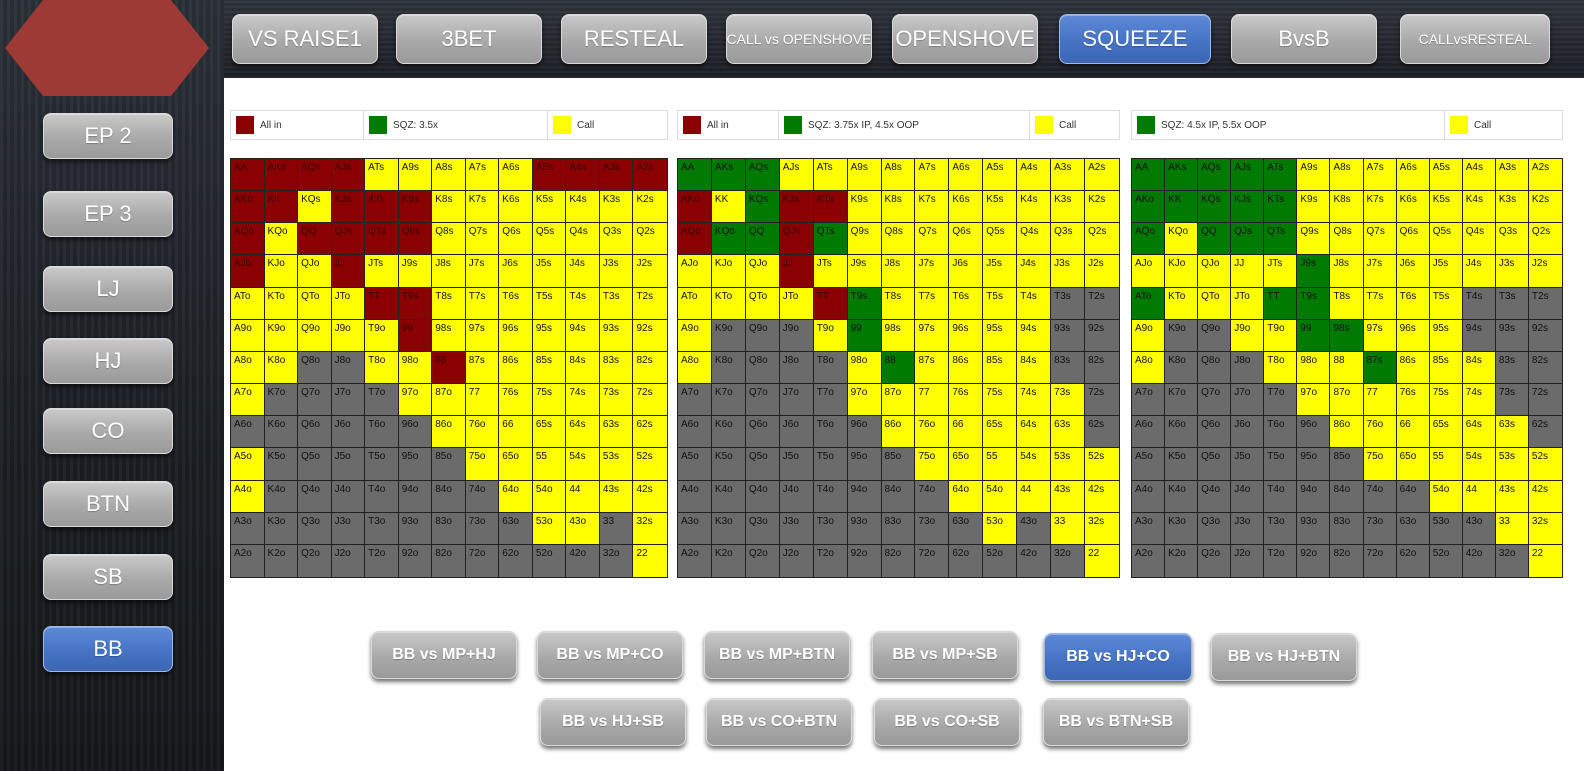  Describe the element at coordinates (1118, 657) in the screenshot. I see `scenario-bb-vs-hj-co: BB vs HJ+CO` at that location.